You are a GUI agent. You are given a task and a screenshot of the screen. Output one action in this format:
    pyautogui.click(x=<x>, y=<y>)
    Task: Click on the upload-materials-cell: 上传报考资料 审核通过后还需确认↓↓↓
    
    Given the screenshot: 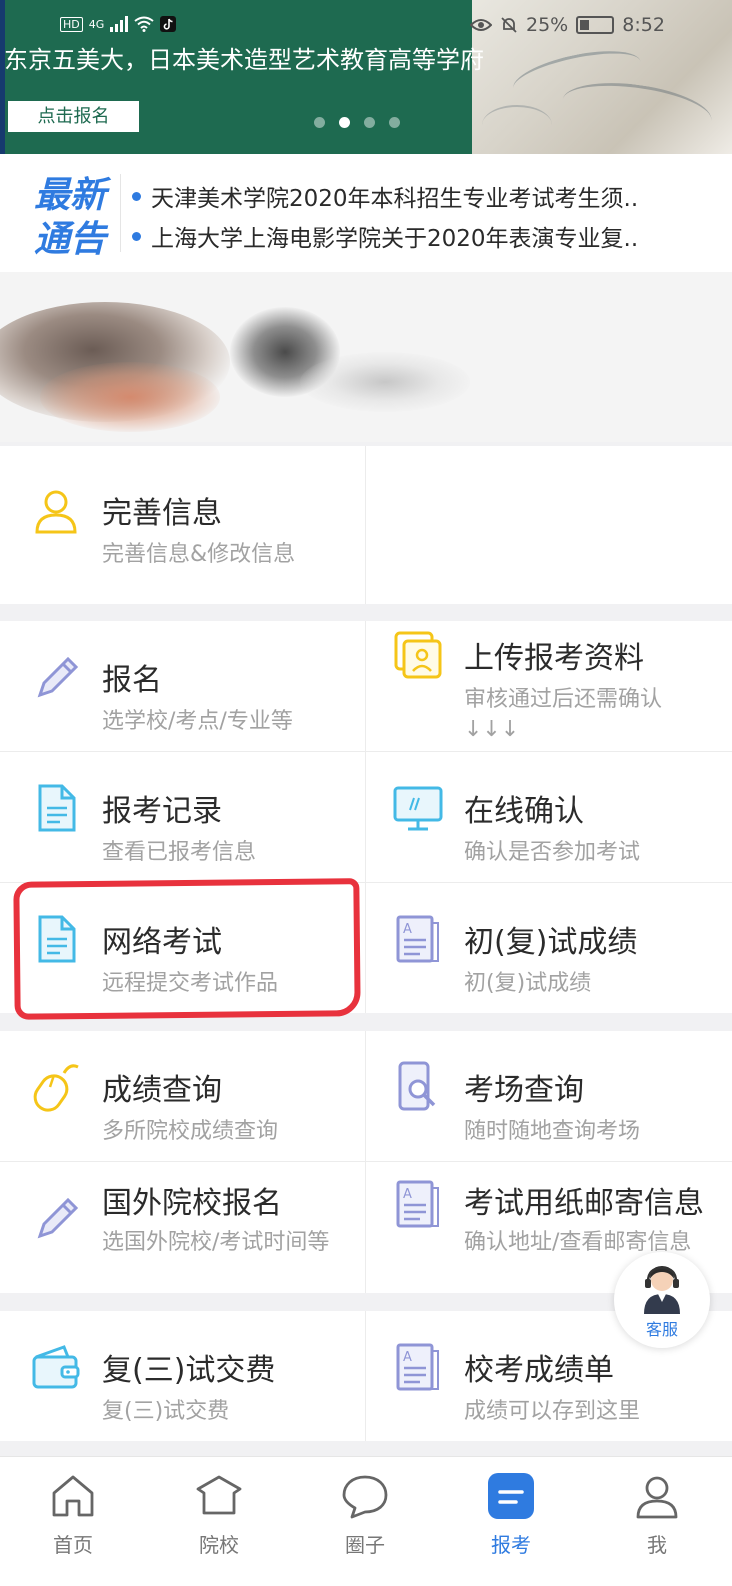 What is the action you would take?
    pyautogui.click(x=549, y=686)
    